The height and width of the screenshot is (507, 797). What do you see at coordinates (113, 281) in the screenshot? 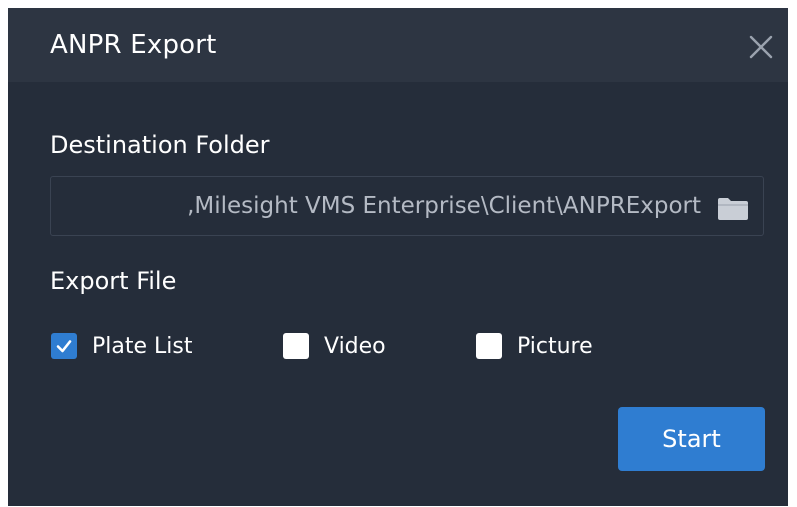
I see `export-file-label: Export File` at bounding box center [113, 281].